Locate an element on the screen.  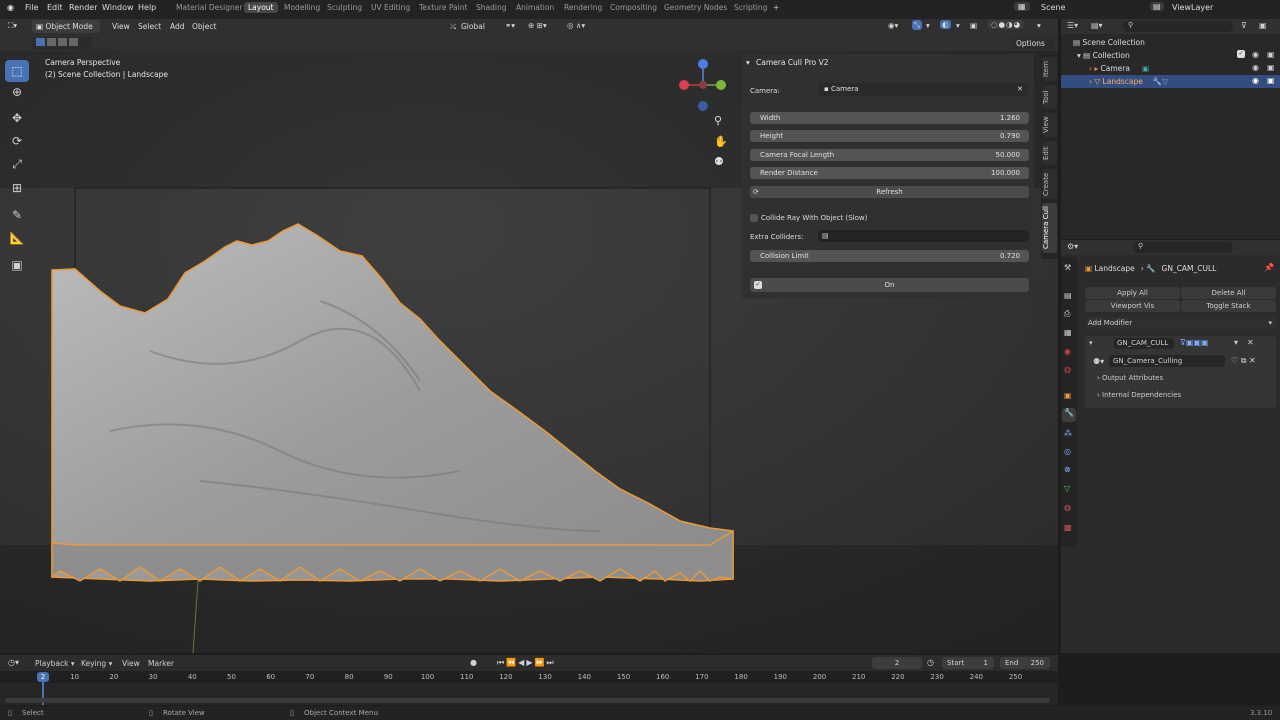
tab-layout: Layout is located at coordinates (261, 7).